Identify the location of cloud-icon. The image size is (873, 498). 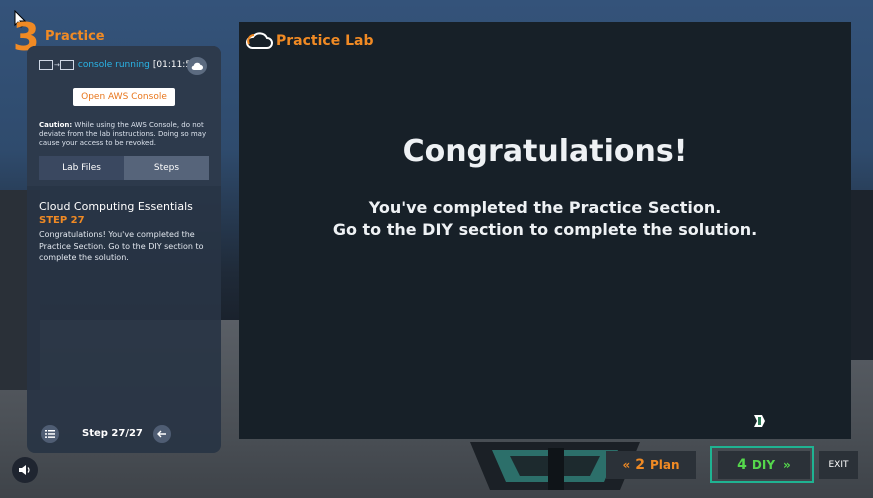
(197, 66).